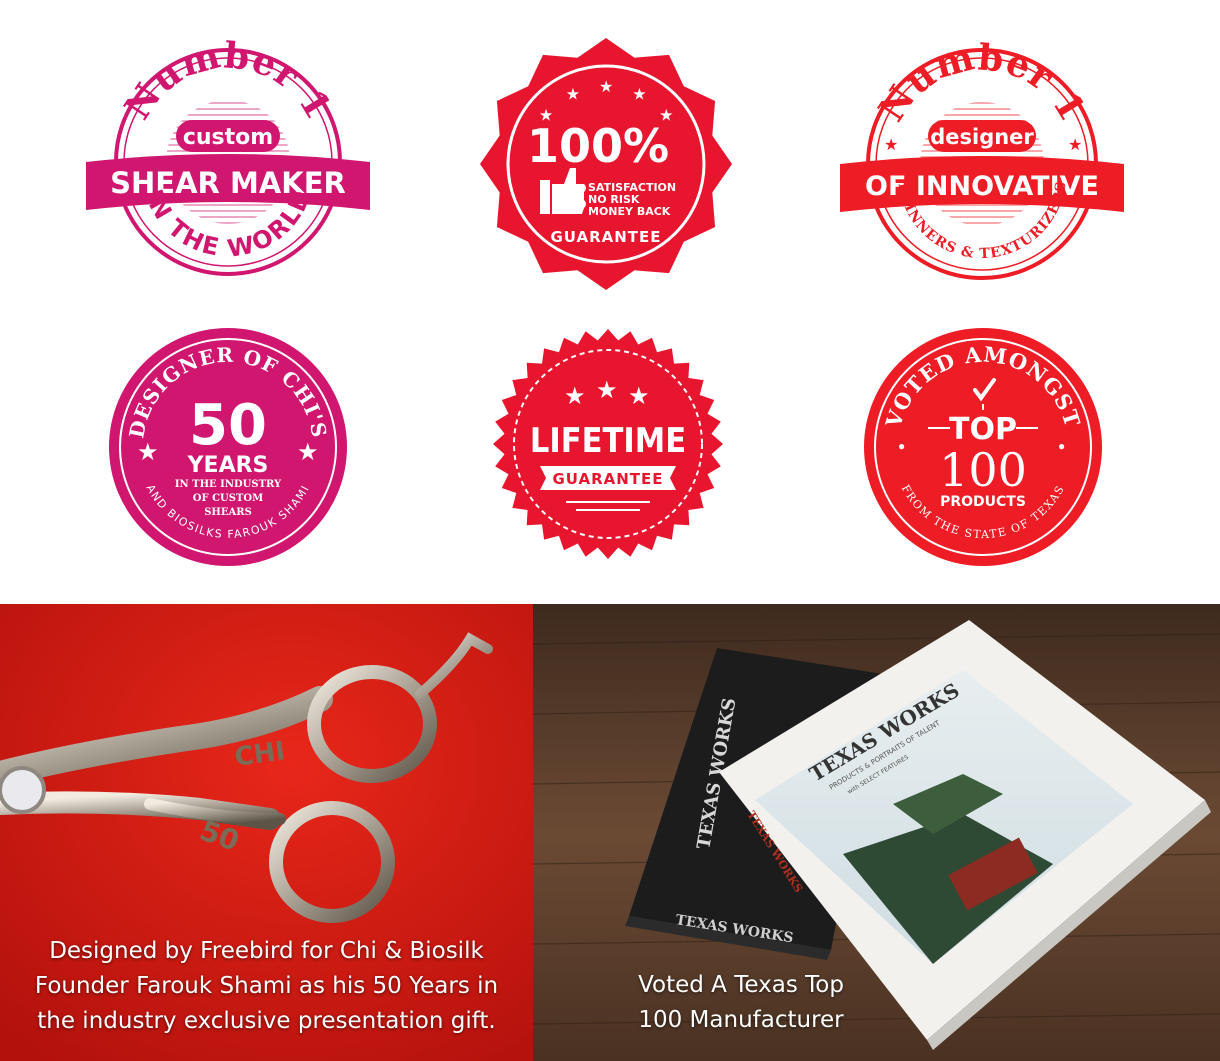 This screenshot has height=1061, width=1220. What do you see at coordinates (607, 479) in the screenshot?
I see `badge-ribbon-text: GUARANTEE` at bounding box center [607, 479].